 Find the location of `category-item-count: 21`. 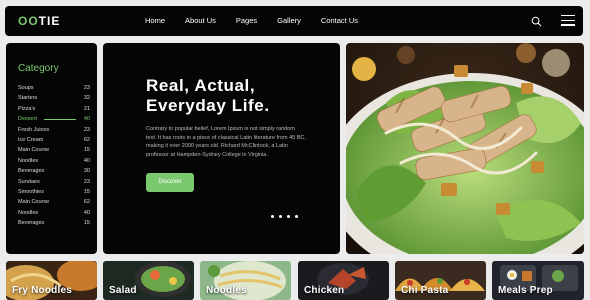

category-item-count: 21 is located at coordinates (86, 108).